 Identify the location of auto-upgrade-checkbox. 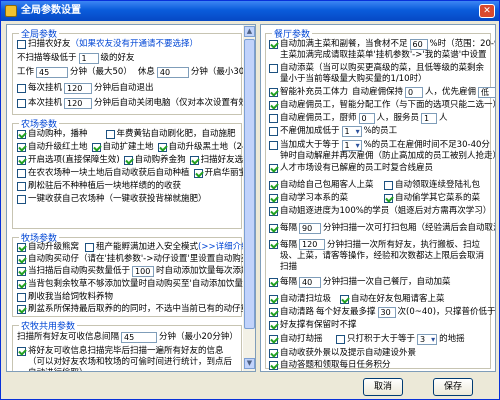
(21, 247).